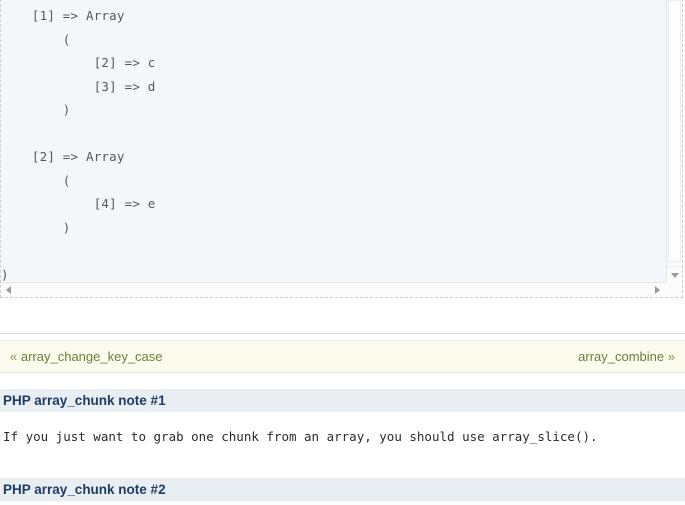 Image resolution: width=685 pixels, height=505 pixels. I want to click on prev-chevron-icon: «, so click(14, 356).